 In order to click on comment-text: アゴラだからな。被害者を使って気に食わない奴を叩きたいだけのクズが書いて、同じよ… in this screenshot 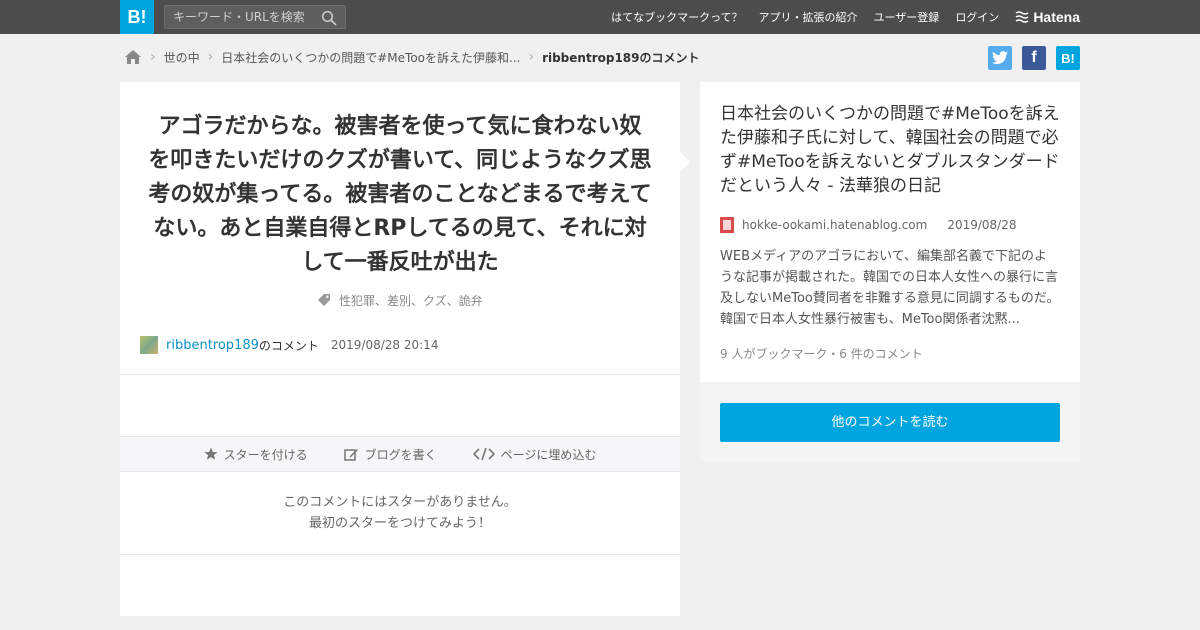, I will do `click(400, 194)`.